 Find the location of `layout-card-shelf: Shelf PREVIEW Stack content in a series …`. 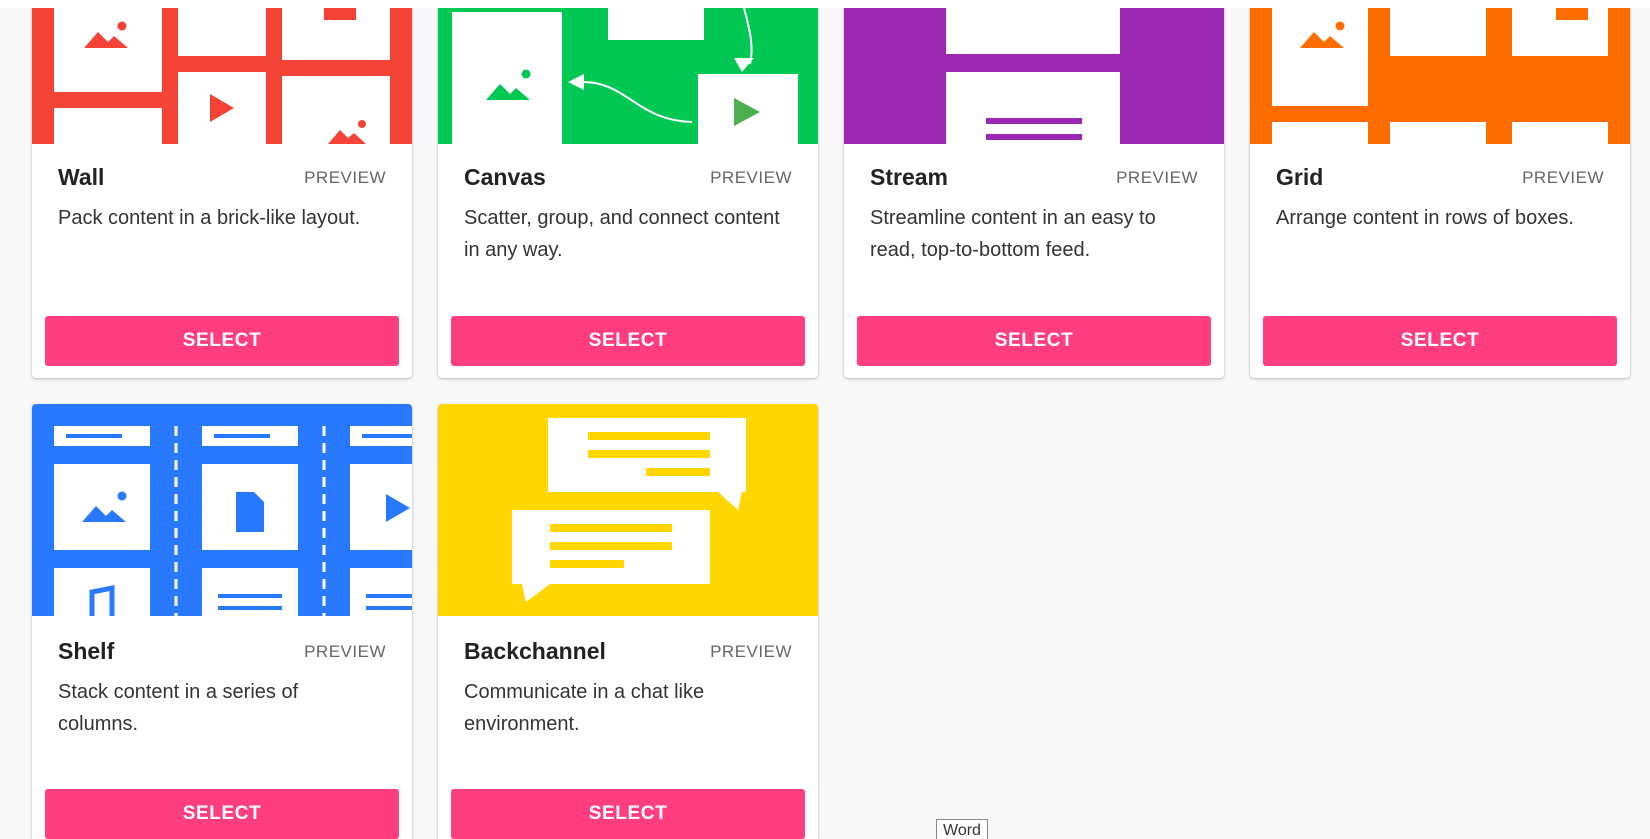

layout-card-shelf: Shelf PREVIEW Stack content in a series … is located at coordinates (222, 621).